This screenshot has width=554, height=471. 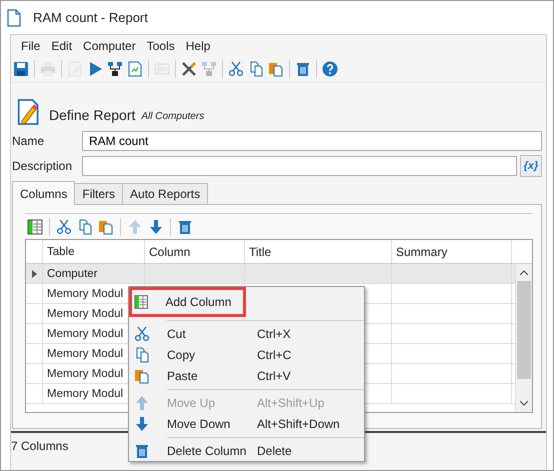 I want to click on menu-item: Tools, so click(x=161, y=45).